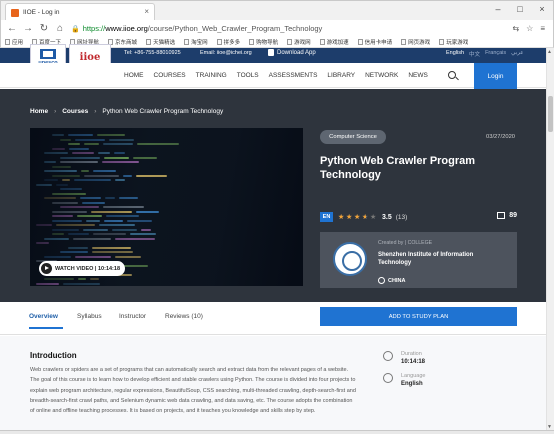  What do you see at coordinates (341, 75) in the screenshot?
I see `nav-library: LIBRARY` at bounding box center [341, 75].